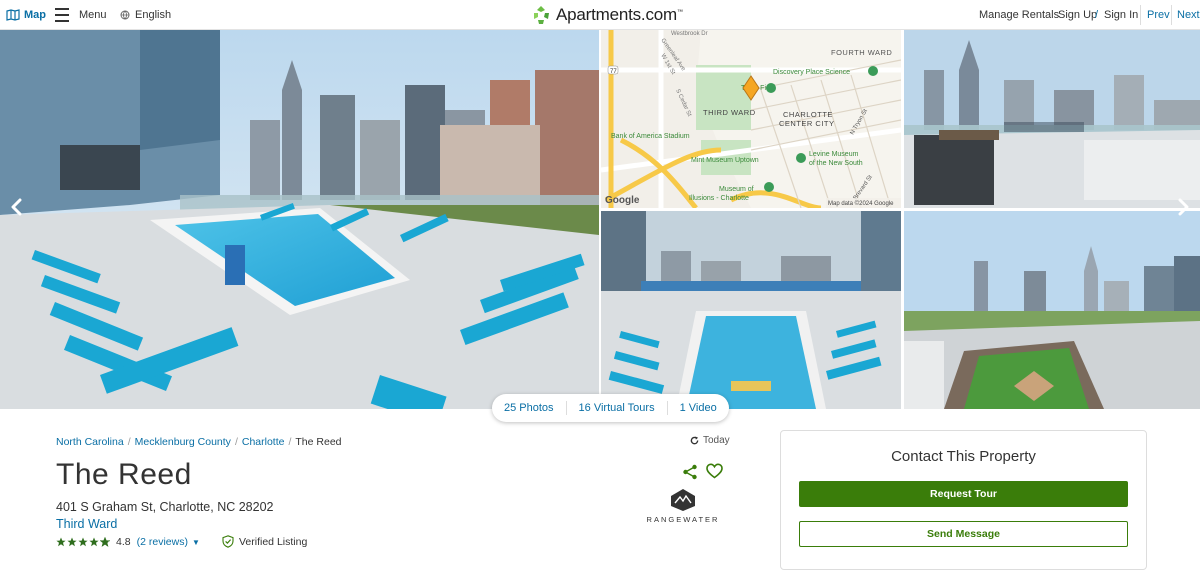 This screenshot has height=570, width=1200. I want to click on breadcrumb-state: North Carolina, so click(90, 442).